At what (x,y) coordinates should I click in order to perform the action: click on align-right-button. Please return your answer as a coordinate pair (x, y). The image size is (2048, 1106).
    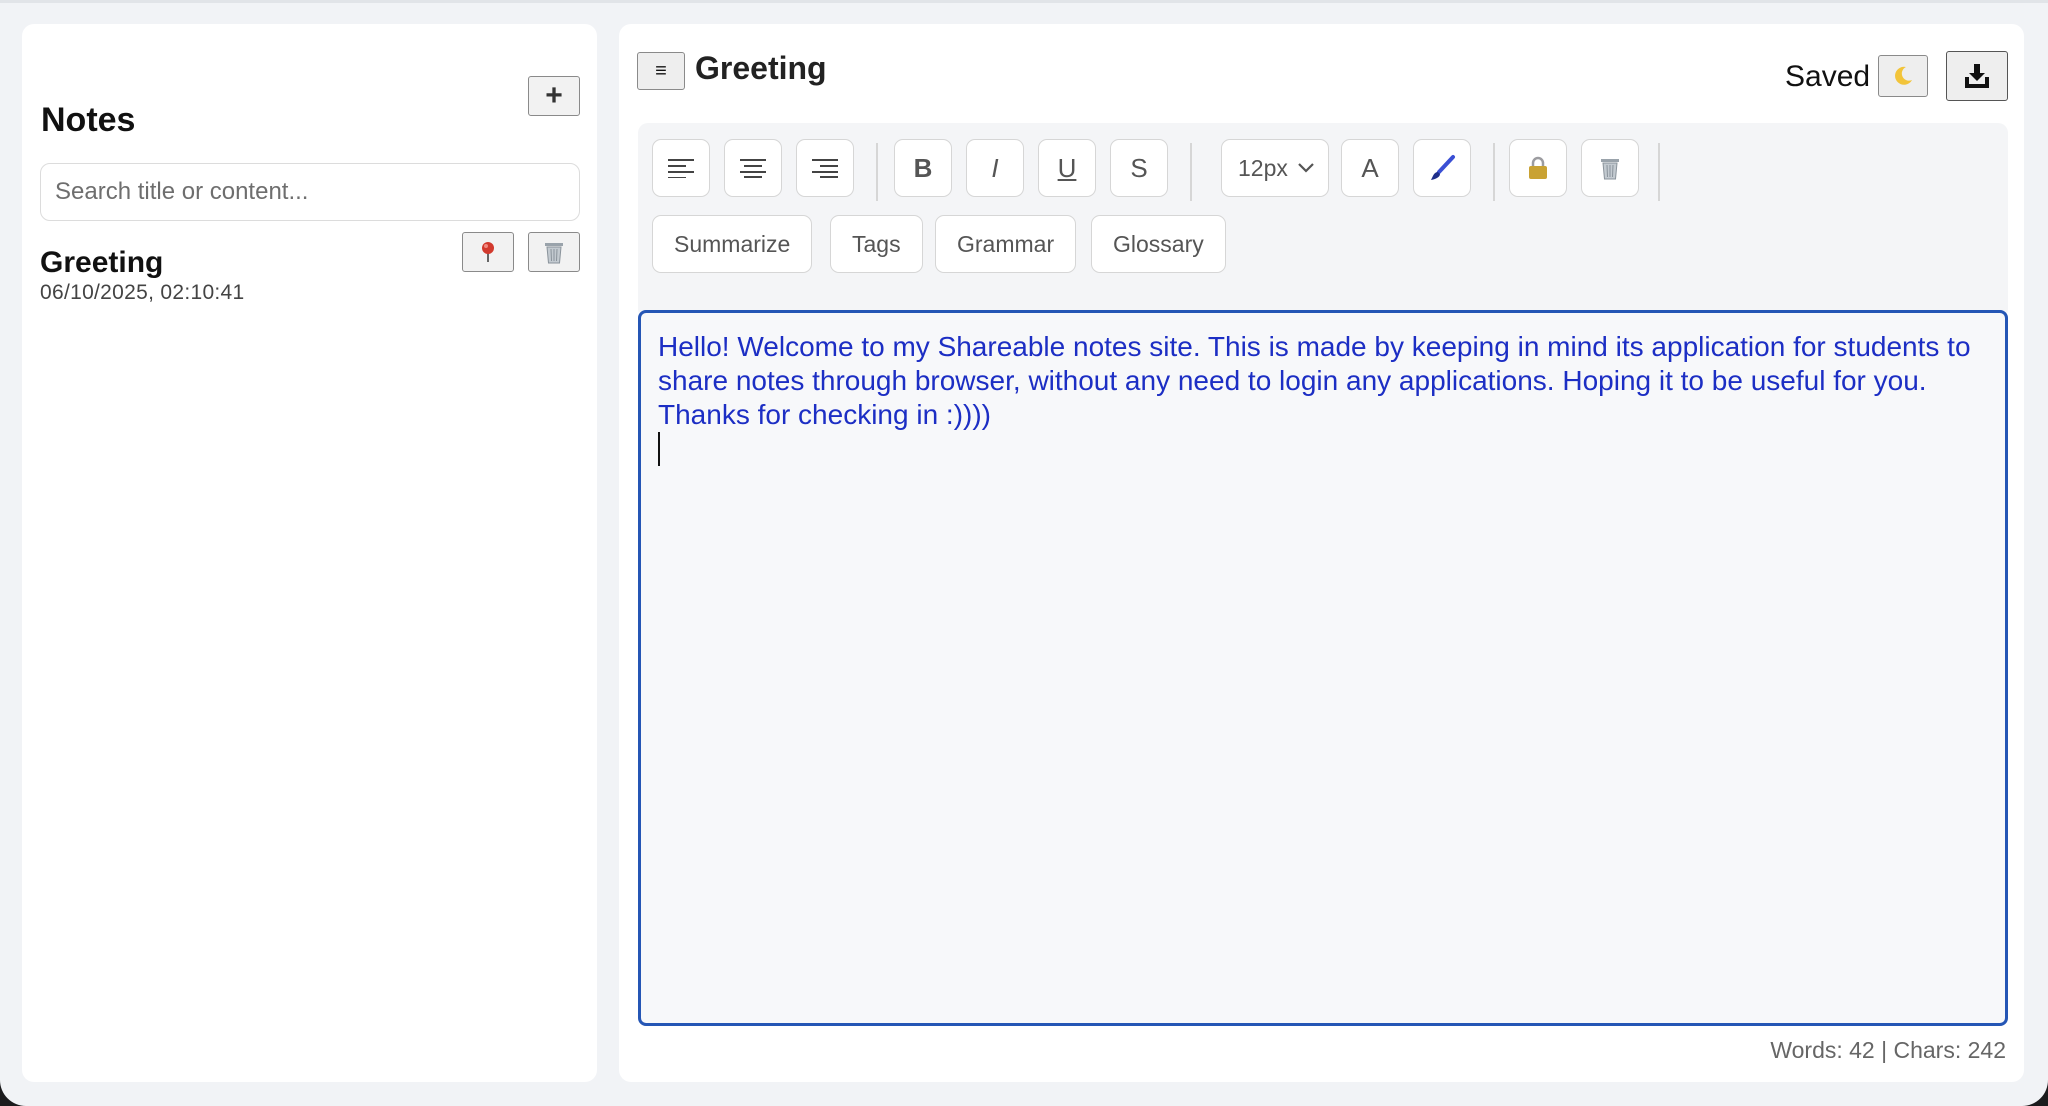
    Looking at the image, I should click on (825, 168).